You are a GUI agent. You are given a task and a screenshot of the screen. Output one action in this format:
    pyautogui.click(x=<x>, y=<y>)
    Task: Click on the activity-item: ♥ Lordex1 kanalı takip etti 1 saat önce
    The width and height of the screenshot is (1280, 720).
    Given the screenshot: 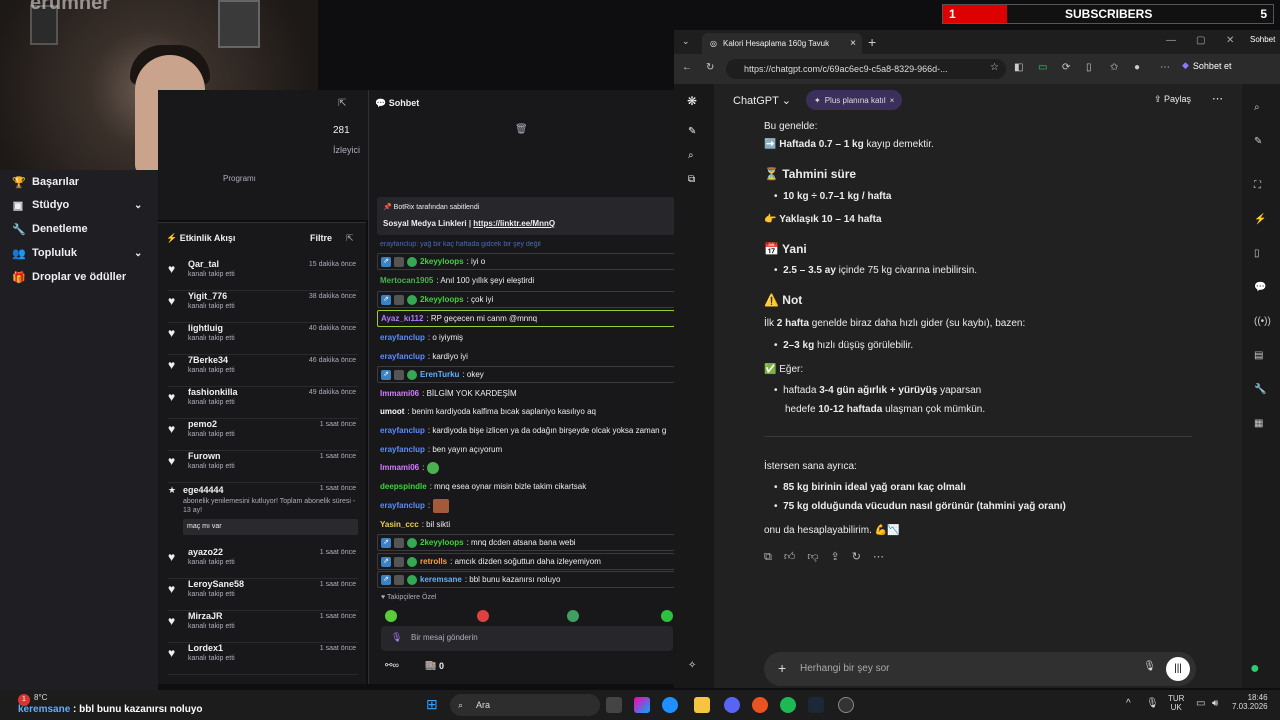 What is the action you would take?
    pyautogui.click(x=263, y=659)
    